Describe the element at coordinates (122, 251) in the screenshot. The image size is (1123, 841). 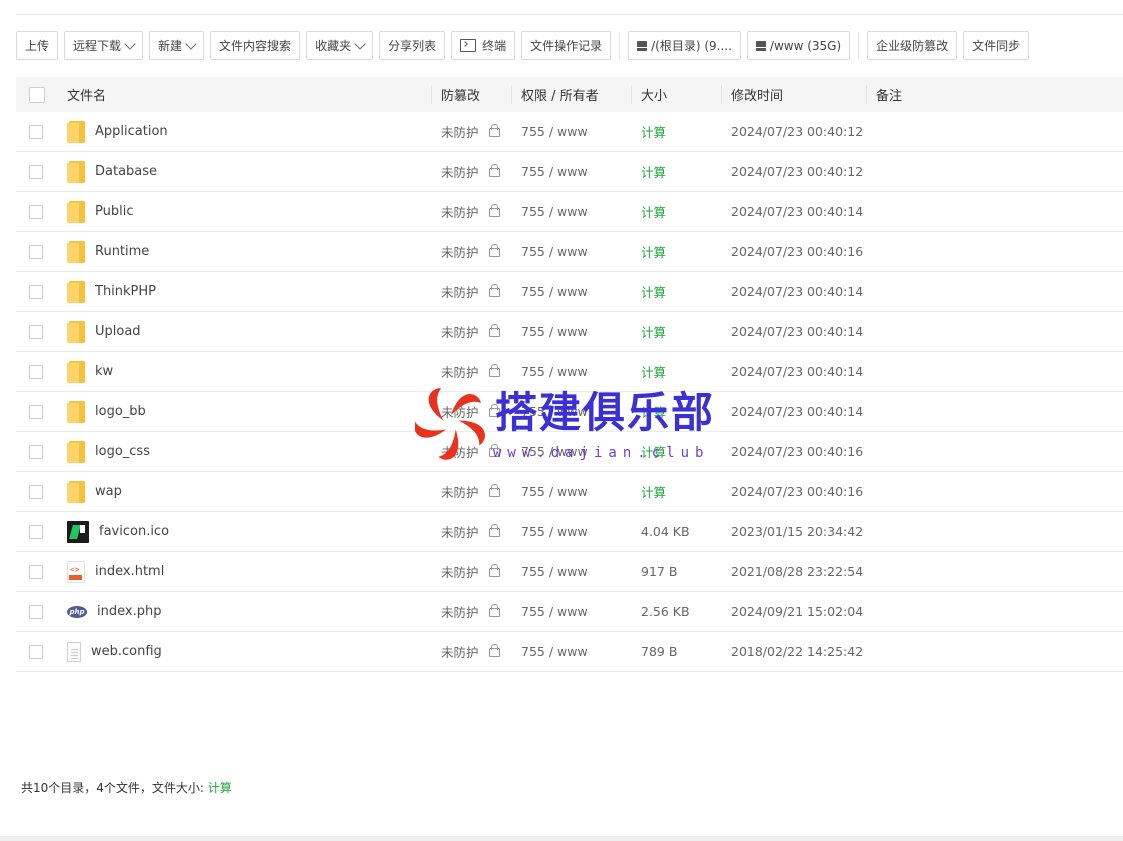
I see `file-name-link: Runtime` at that location.